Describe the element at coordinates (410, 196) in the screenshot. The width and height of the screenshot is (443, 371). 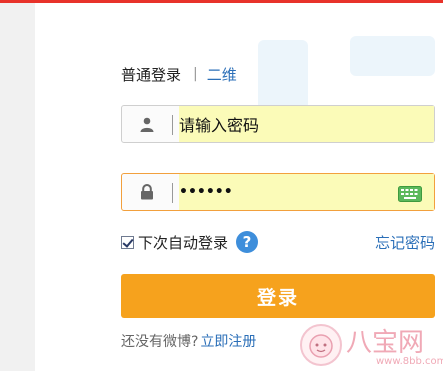
I see `keyboard-icon` at that location.